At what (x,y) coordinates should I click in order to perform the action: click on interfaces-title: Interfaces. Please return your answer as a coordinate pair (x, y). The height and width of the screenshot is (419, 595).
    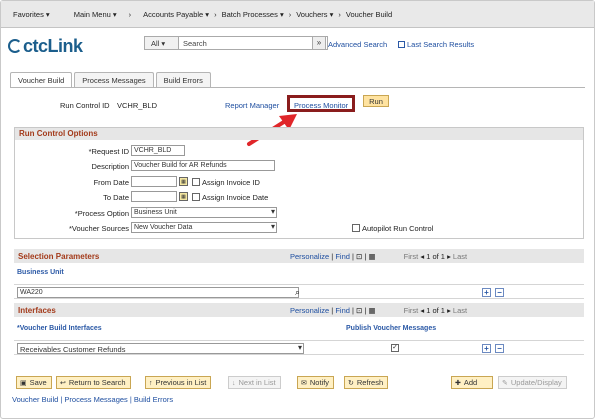
    Looking at the image, I should click on (37, 310).